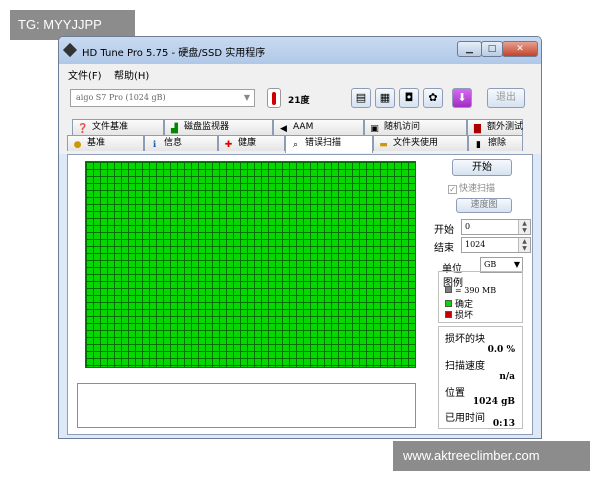 Image resolution: width=600 pixels, height=480 pixels. I want to click on benchmark-icon: ●, so click(77, 145).